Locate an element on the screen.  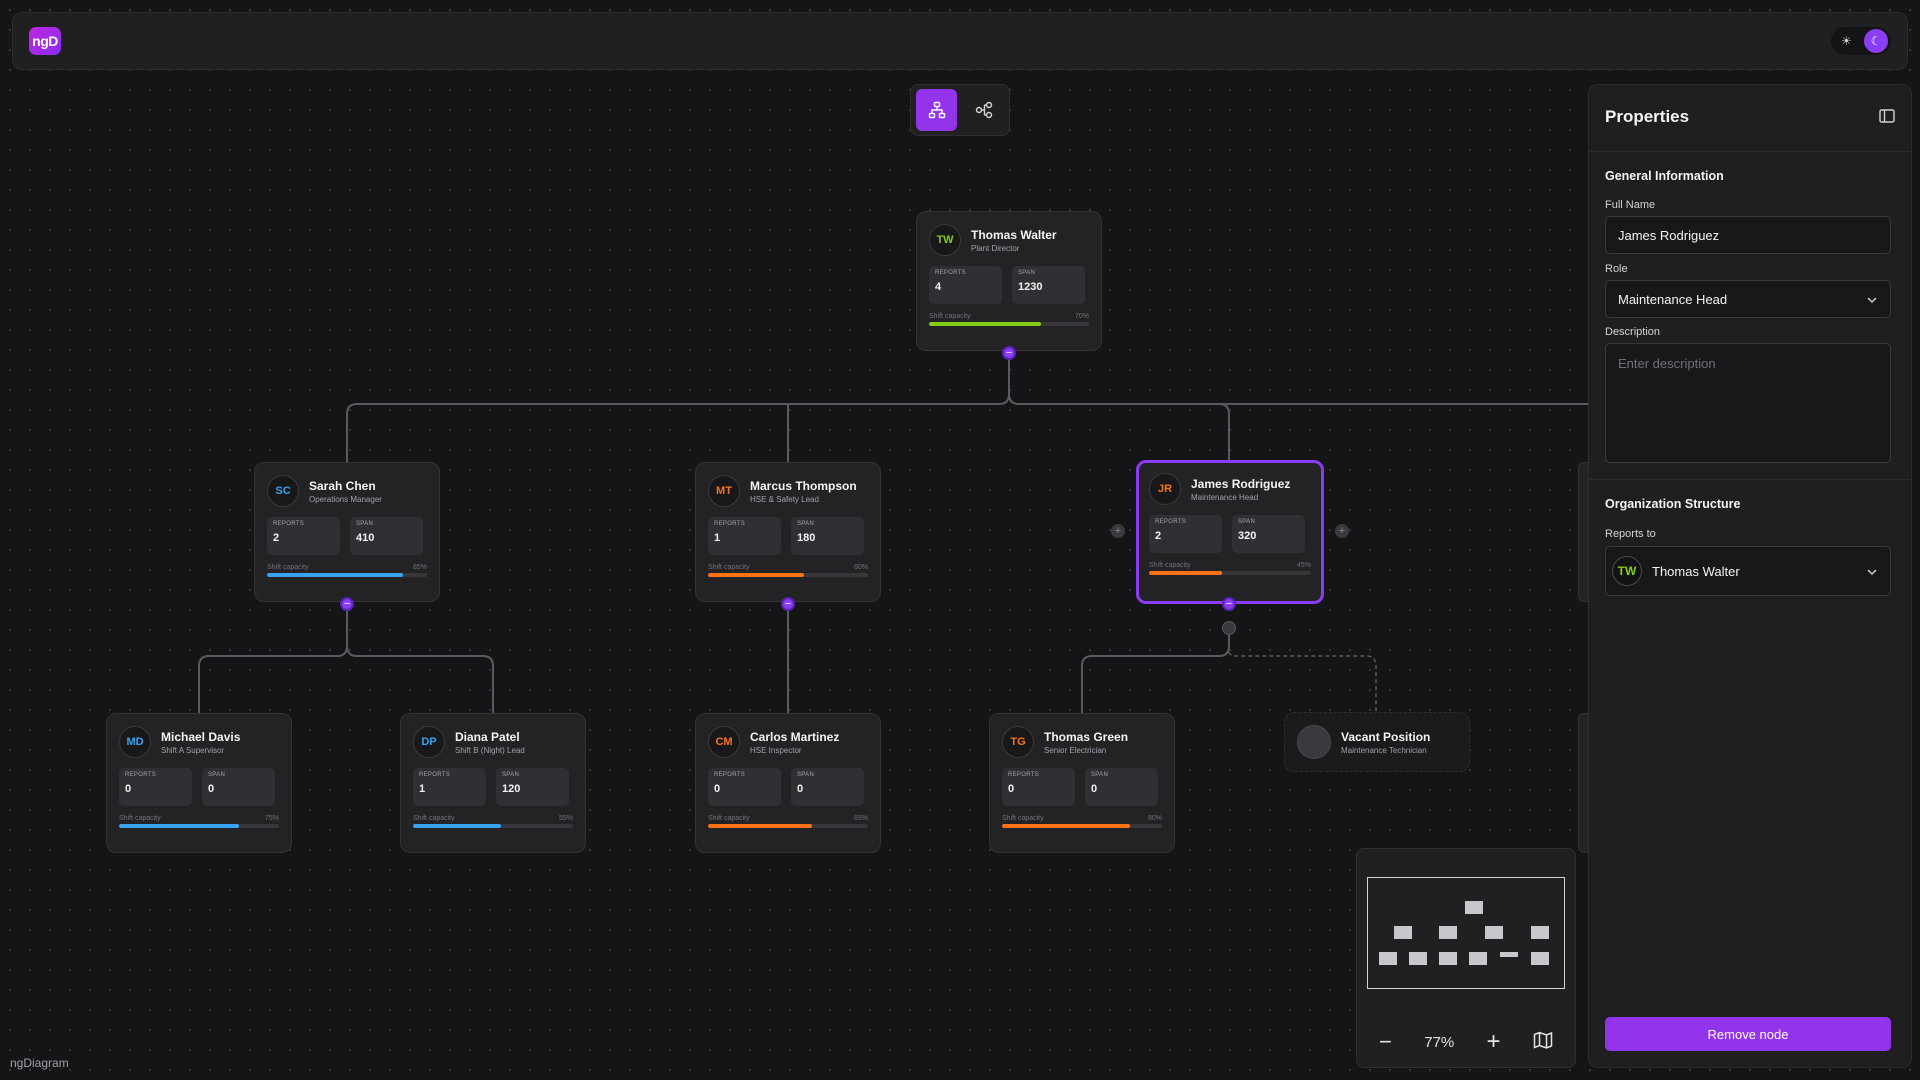
full-name-label: Full Name is located at coordinates (1630, 205).